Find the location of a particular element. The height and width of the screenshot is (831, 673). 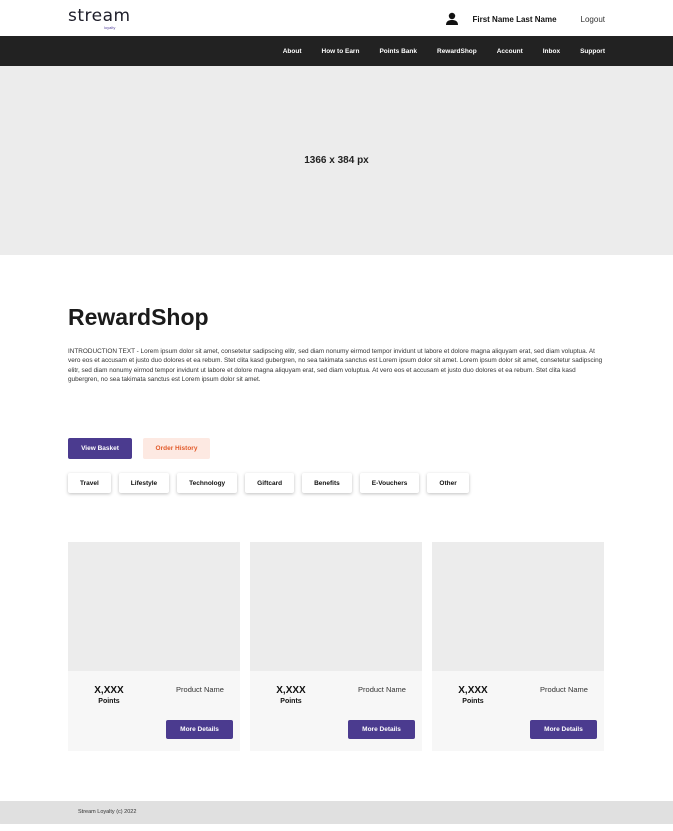

logo-text: stream is located at coordinates (99, 16).